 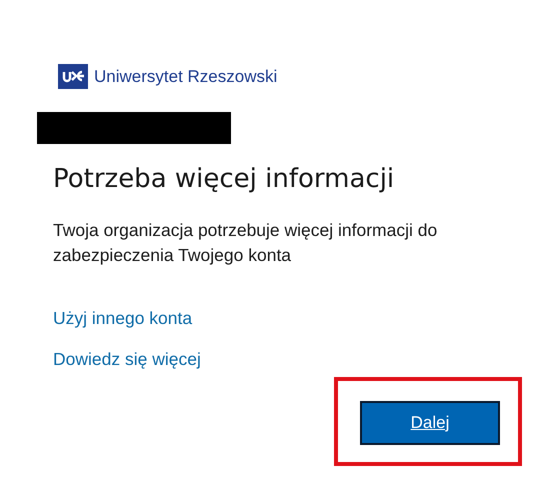 I want to click on logo-icon, so click(x=73, y=76).